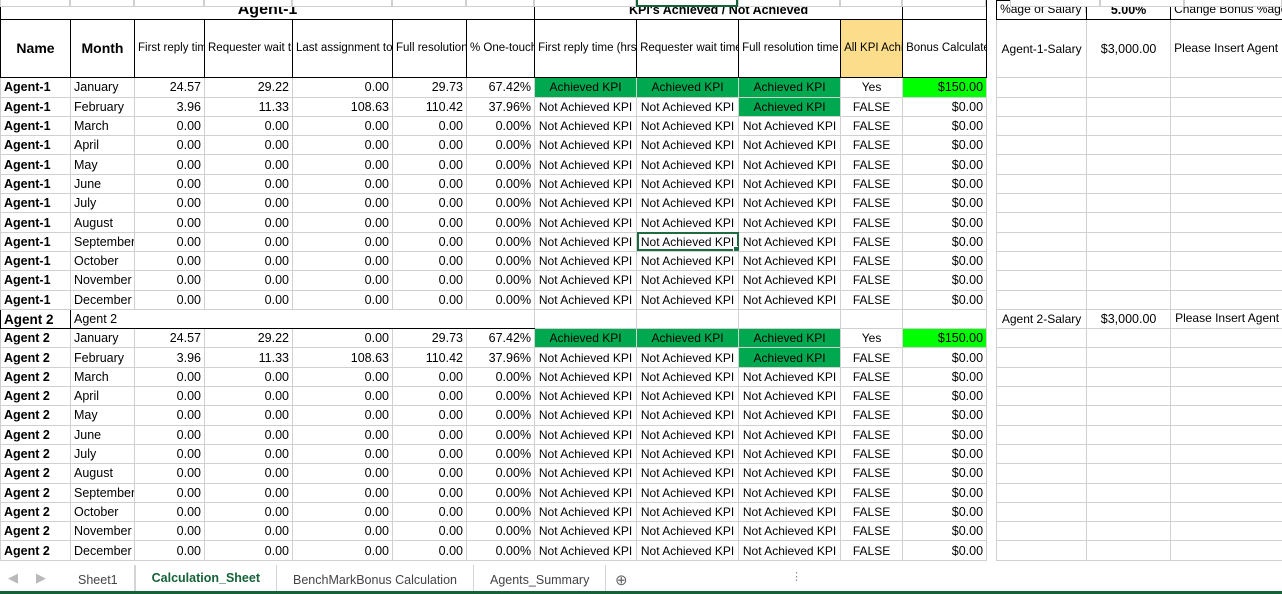 This screenshot has width=1282, height=594. What do you see at coordinates (688, 87) in the screenshot?
I see `cell-kpi-requester-wait: Achieved KPI` at bounding box center [688, 87].